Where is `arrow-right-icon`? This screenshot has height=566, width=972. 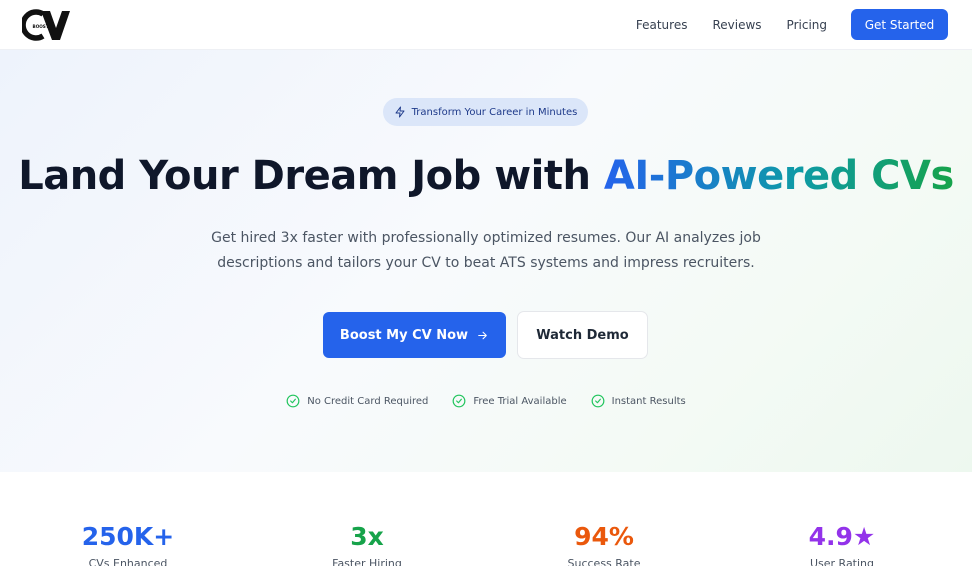 arrow-right-icon is located at coordinates (482, 335).